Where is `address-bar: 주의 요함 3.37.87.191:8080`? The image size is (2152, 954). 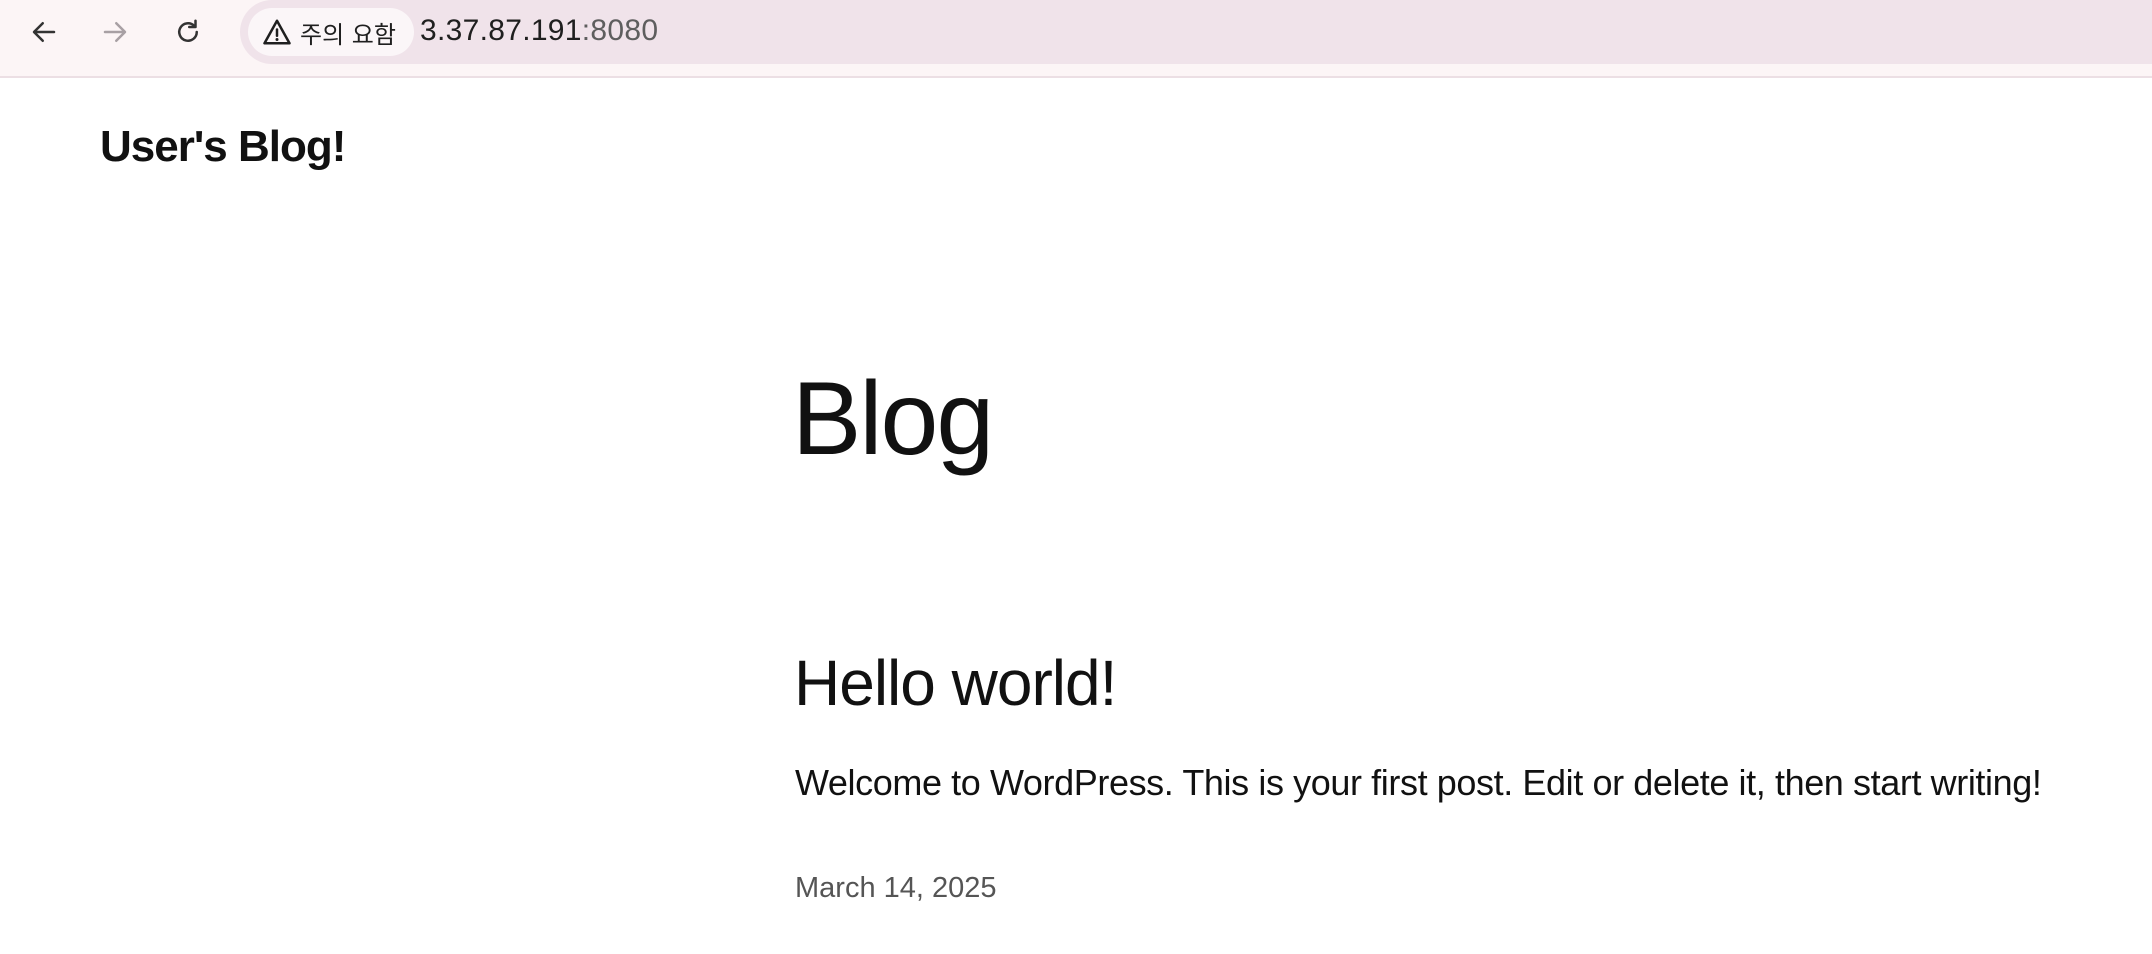
address-bar: 주의 요함 3.37.87.191:8080 is located at coordinates (1196, 32).